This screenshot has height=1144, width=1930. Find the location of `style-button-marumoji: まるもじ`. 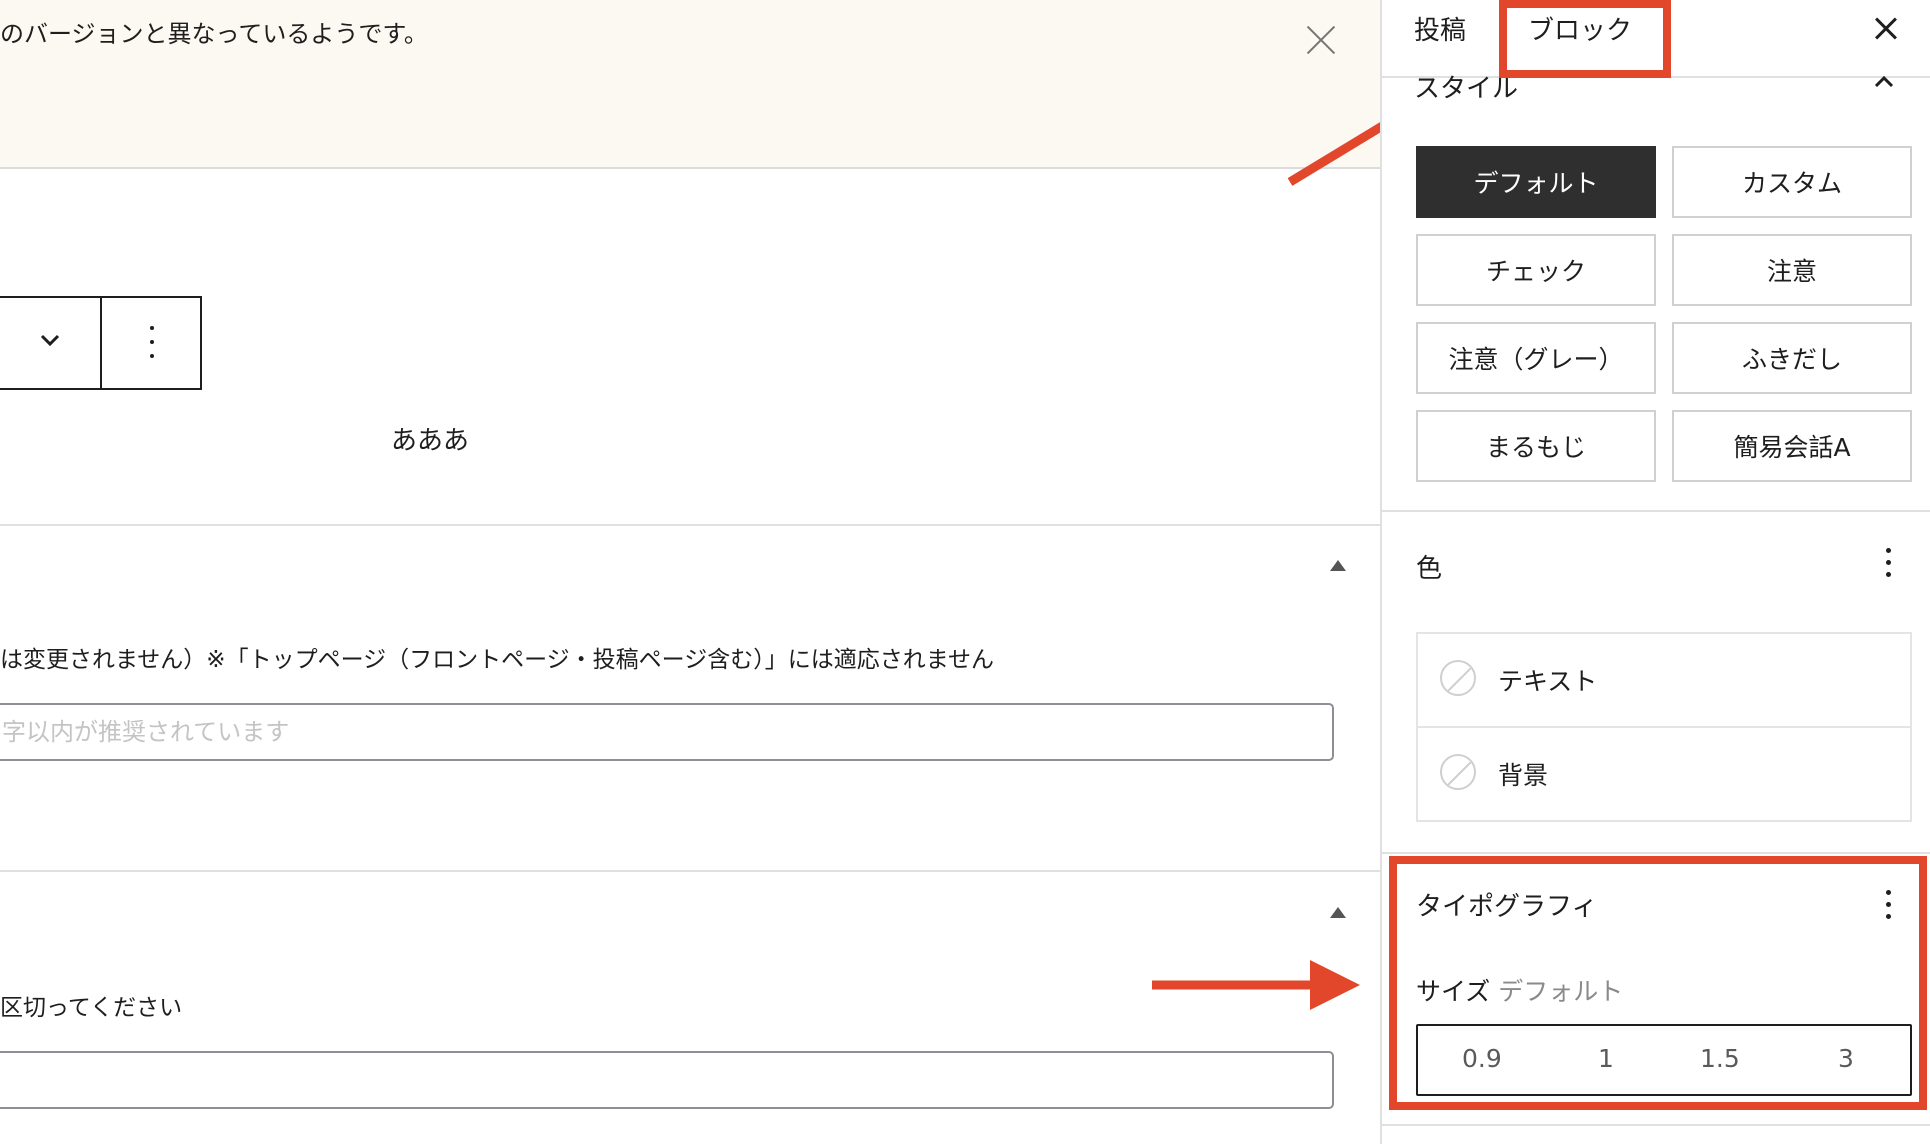

style-button-marumoji: まるもじ is located at coordinates (1536, 446).